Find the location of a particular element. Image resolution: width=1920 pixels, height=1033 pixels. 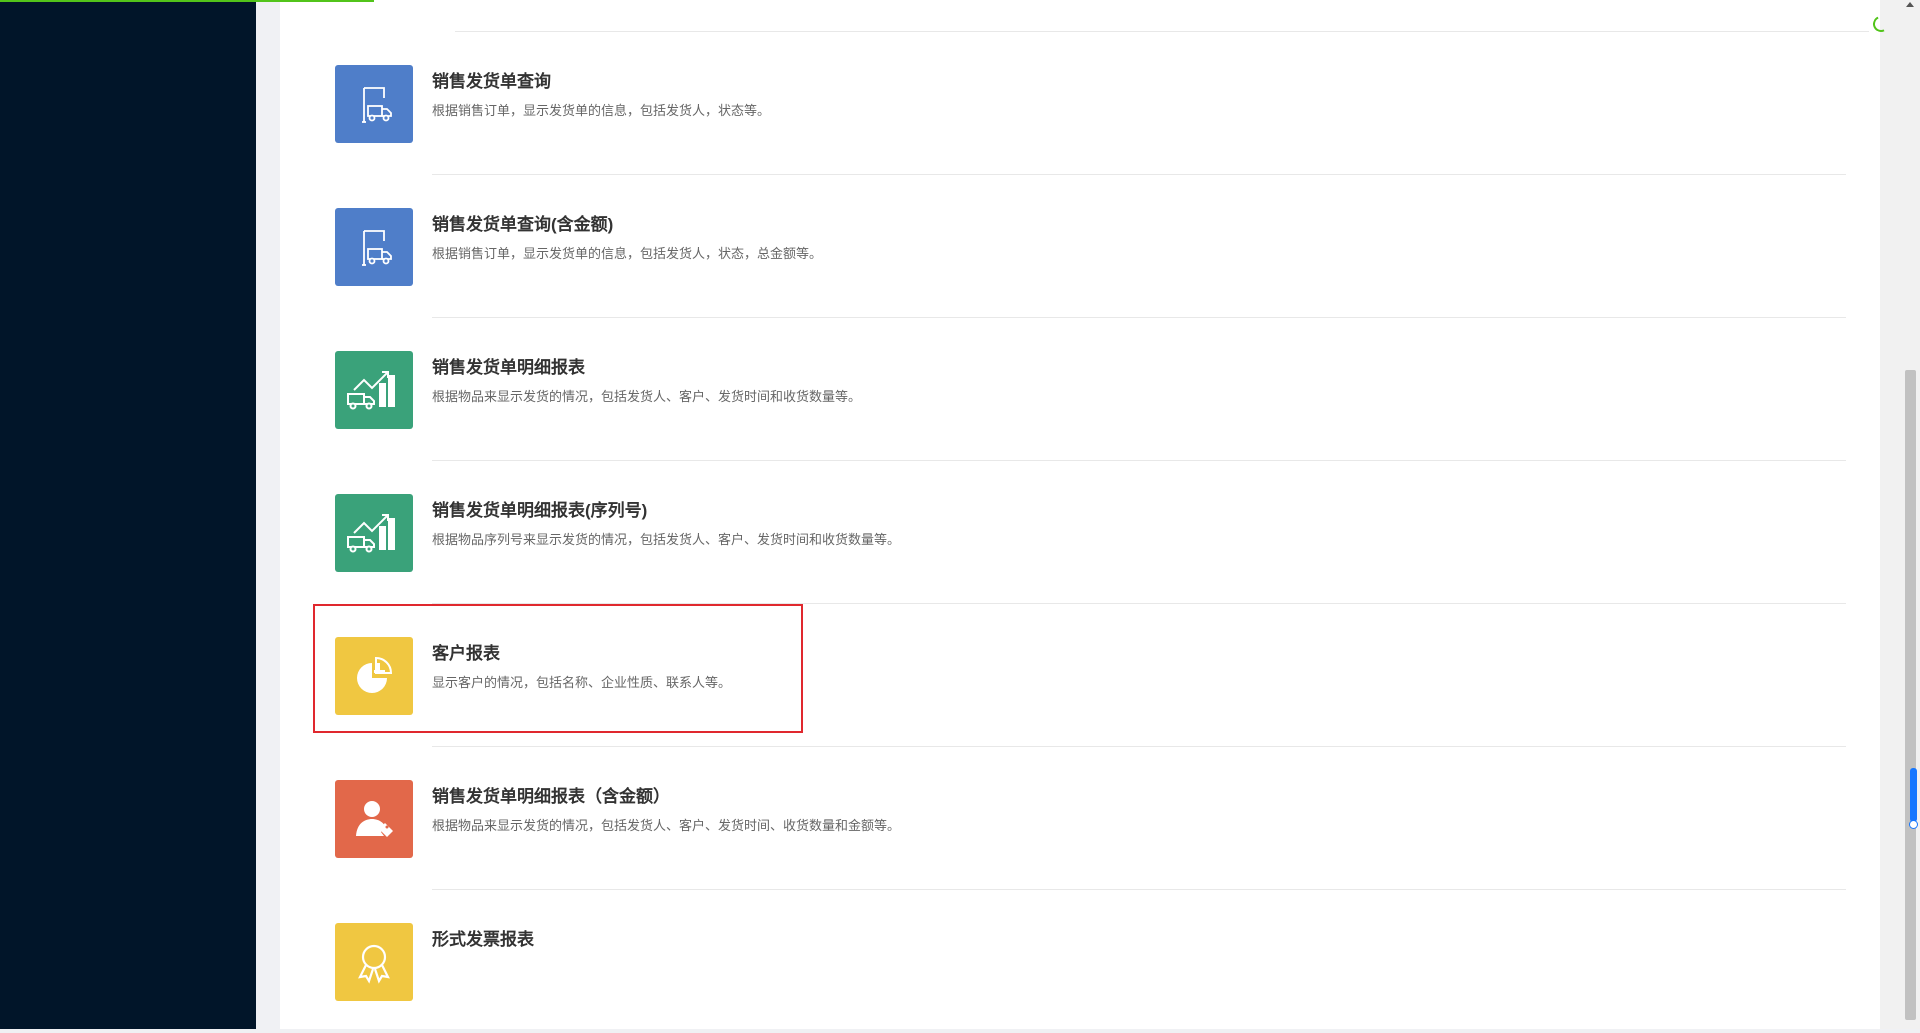

report-description: 根据物品来显示发货的情况，包括发货人、客户、发货时间和收货数量等。 is located at coordinates (647, 396).